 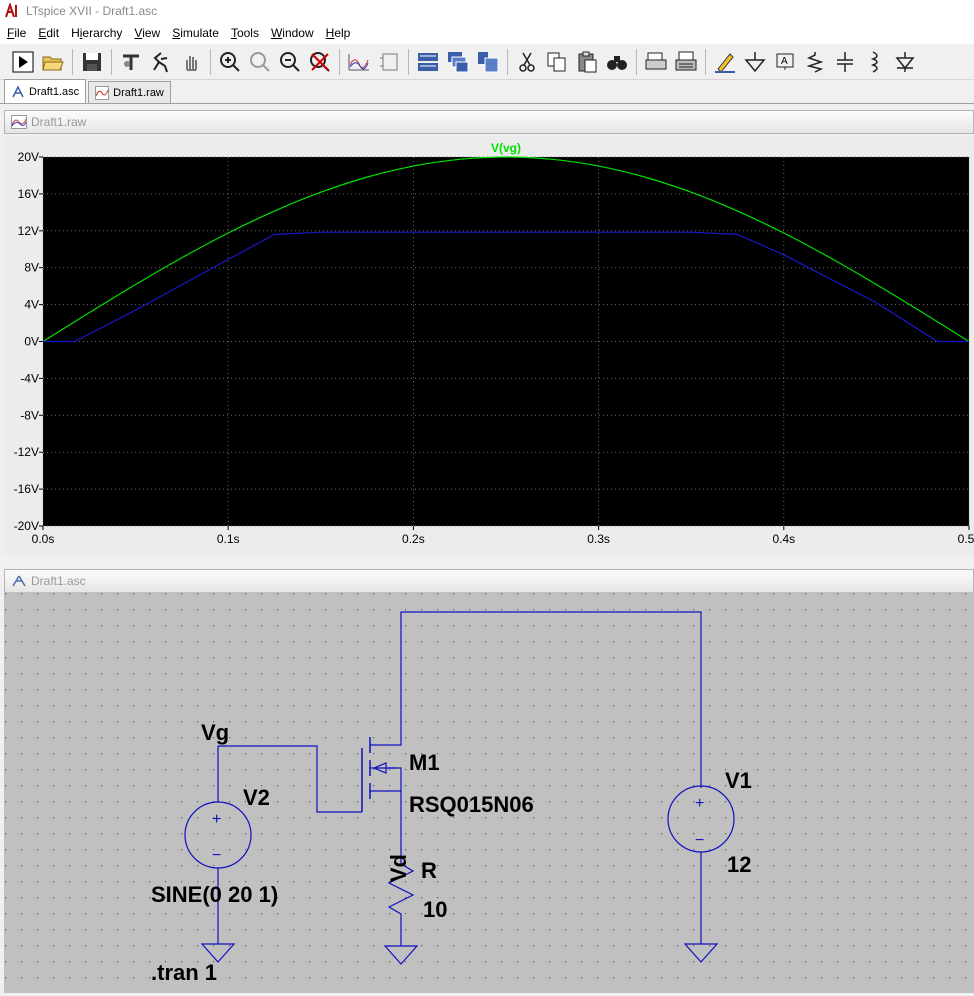 I want to click on label-net-icon: A, so click(x=785, y=61).